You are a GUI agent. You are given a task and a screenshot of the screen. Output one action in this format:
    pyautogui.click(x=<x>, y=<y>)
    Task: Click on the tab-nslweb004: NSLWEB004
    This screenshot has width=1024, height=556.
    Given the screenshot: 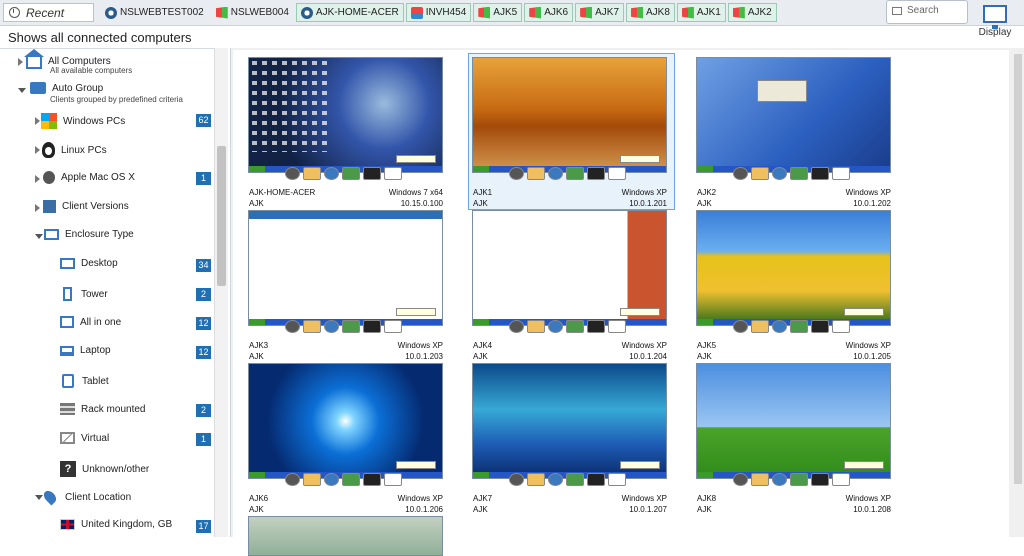 What is the action you would take?
    pyautogui.click(x=252, y=12)
    